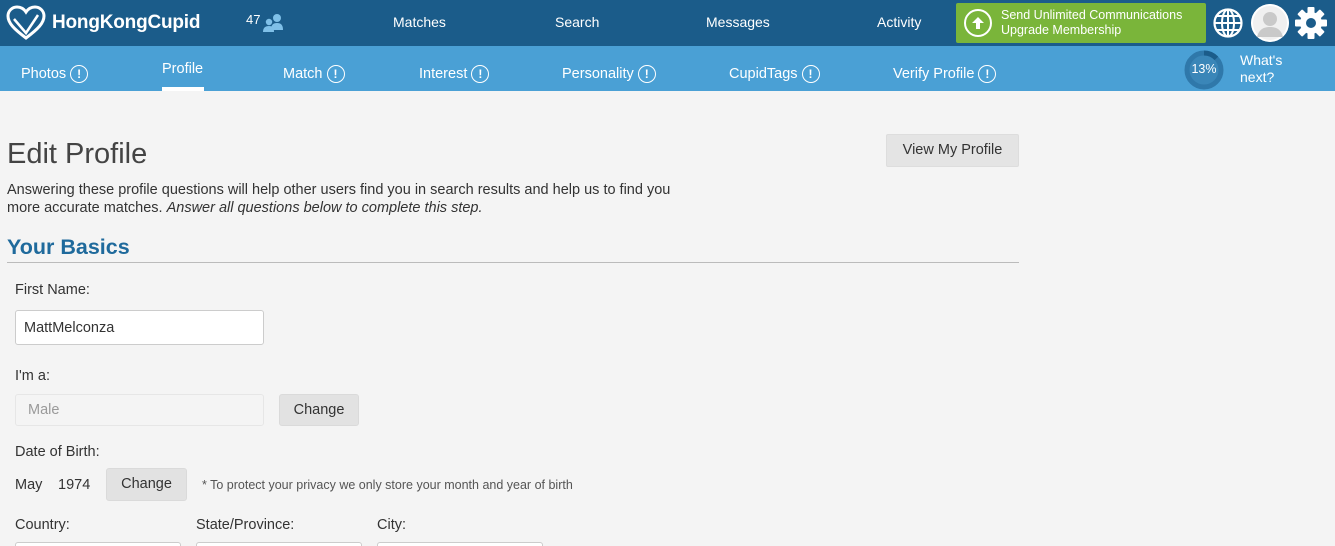  Describe the element at coordinates (32, 376) in the screenshot. I see `gender-label: I'm a:` at that location.